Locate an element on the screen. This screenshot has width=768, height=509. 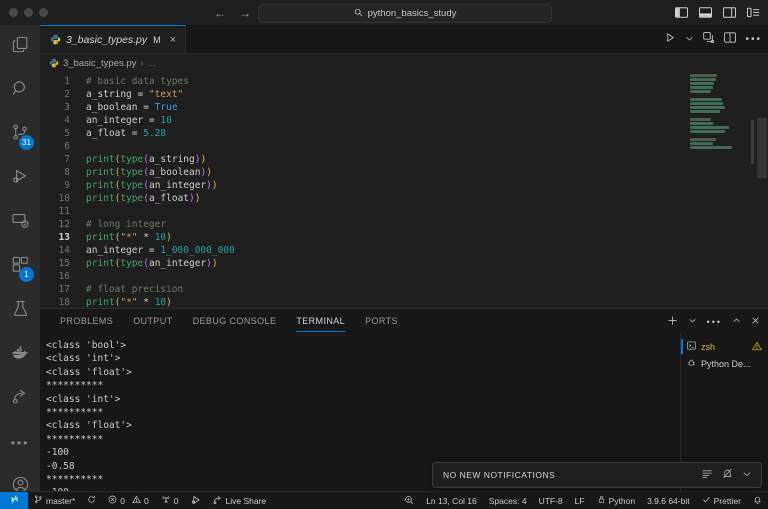
code-line: 1 # basic data types is located at coordinates (143, 81).